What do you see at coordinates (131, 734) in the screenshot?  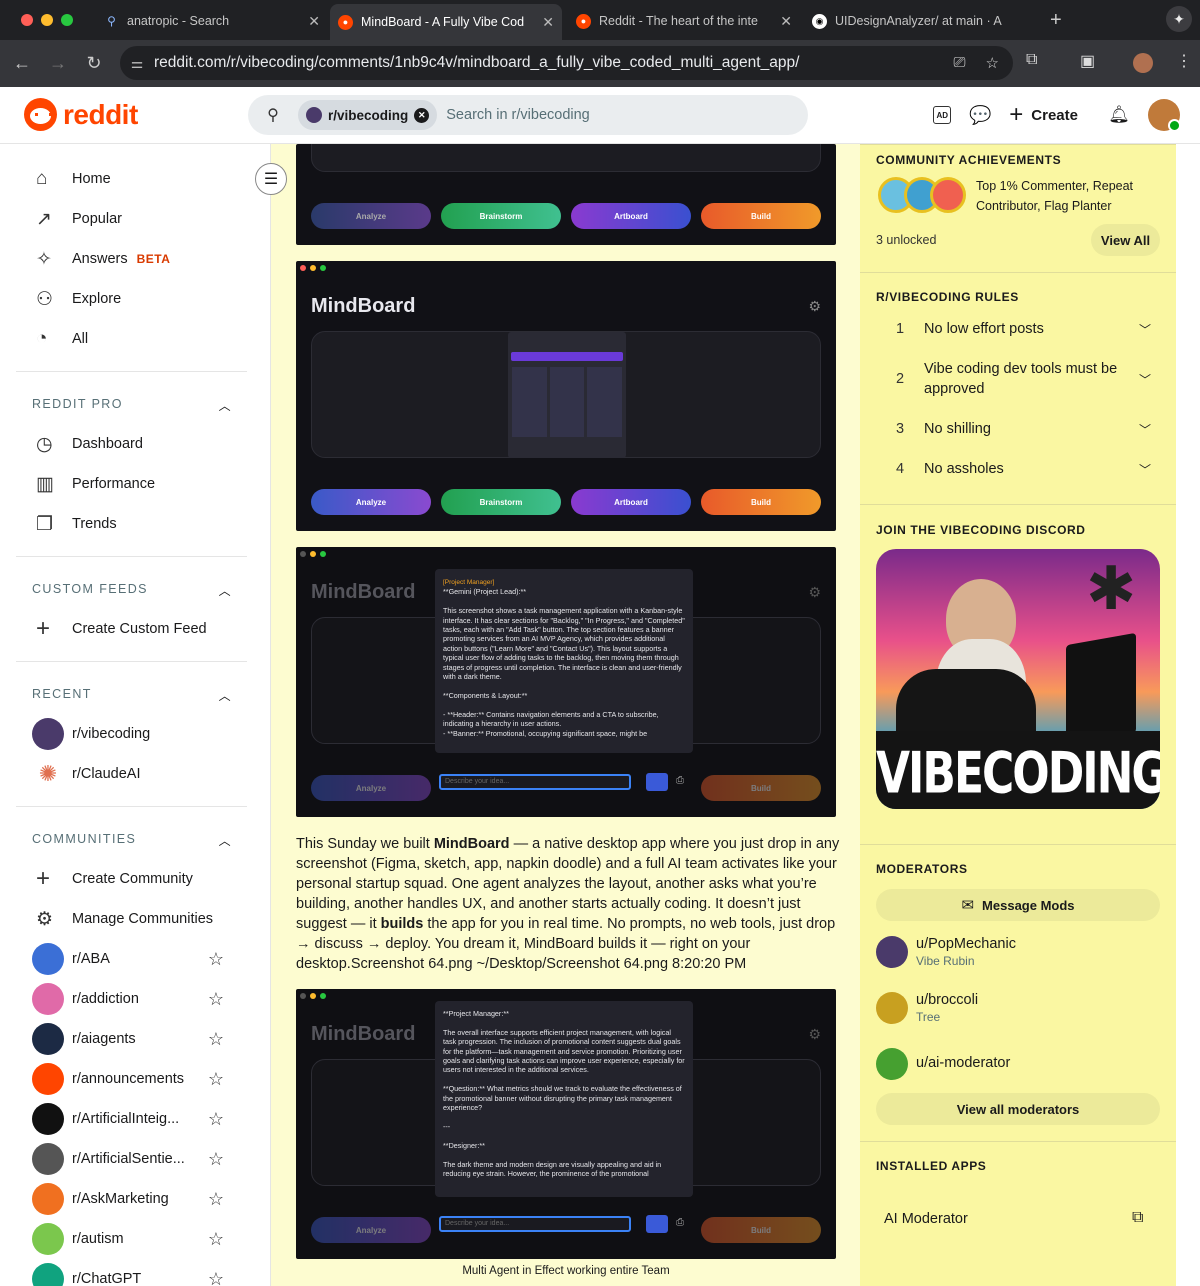 I see `recent-item: r/vibecoding` at bounding box center [131, 734].